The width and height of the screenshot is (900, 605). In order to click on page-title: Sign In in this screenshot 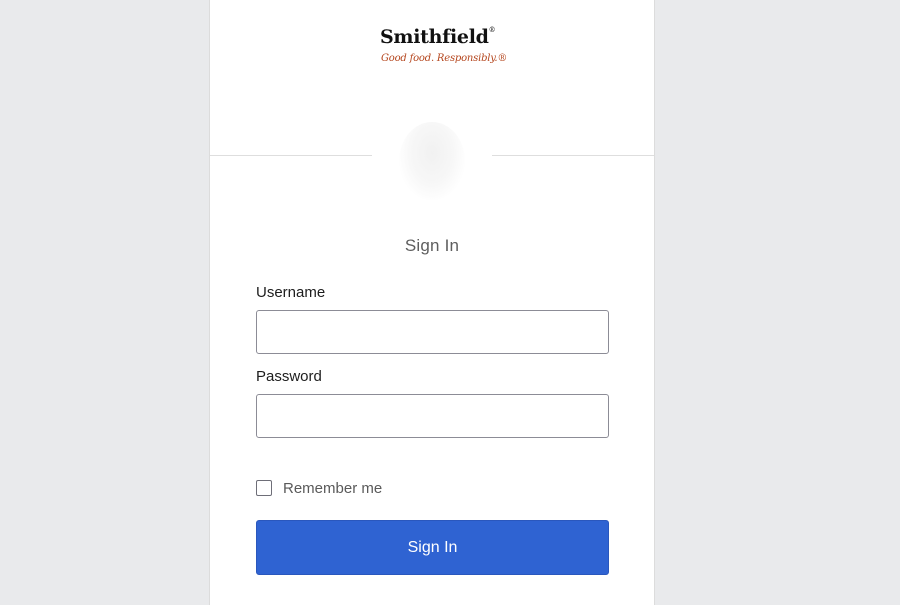, I will do `click(432, 245)`.